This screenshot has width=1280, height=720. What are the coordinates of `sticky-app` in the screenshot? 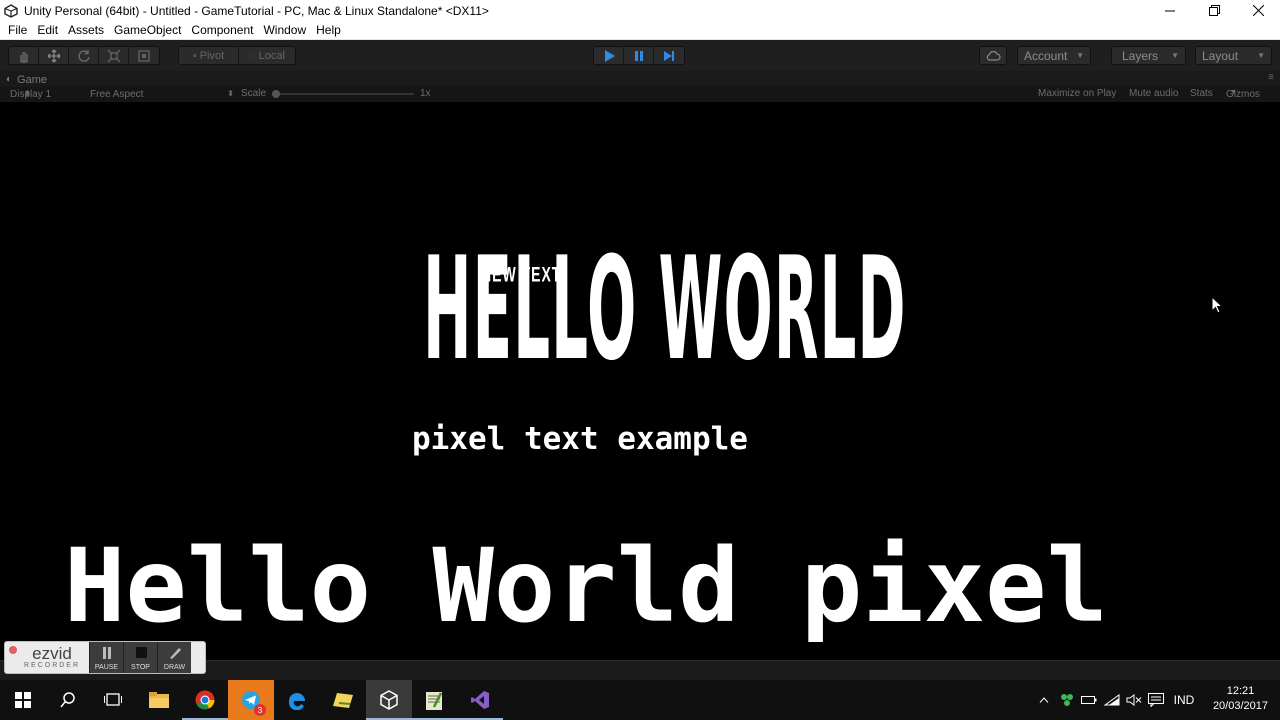 It's located at (343, 700).